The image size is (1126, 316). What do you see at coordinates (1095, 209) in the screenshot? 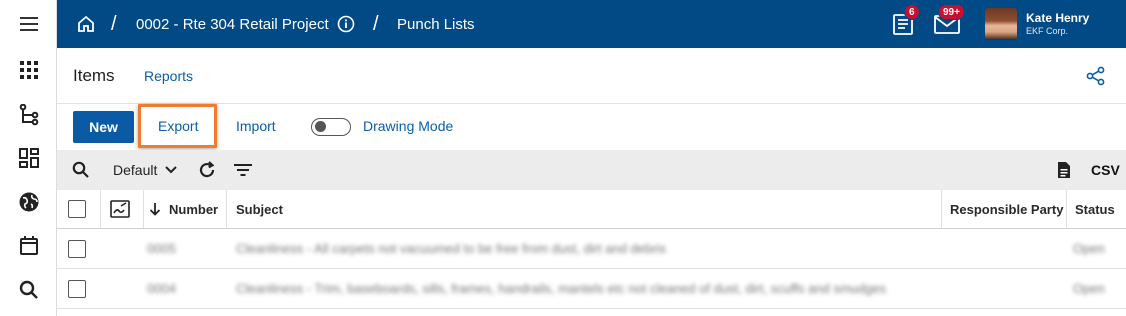
I see `column-status: Status` at bounding box center [1095, 209].